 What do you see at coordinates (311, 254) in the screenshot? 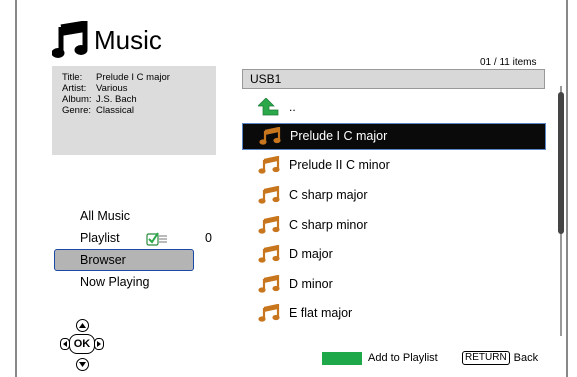
I see `file-name: D major` at bounding box center [311, 254].